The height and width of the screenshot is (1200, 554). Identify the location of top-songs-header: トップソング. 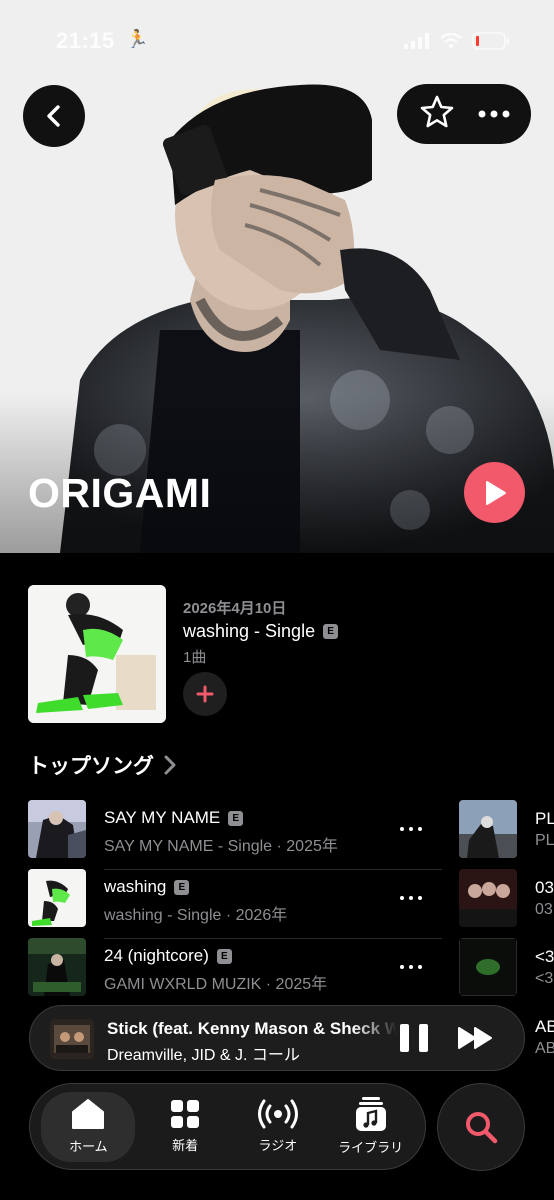
(102, 765).